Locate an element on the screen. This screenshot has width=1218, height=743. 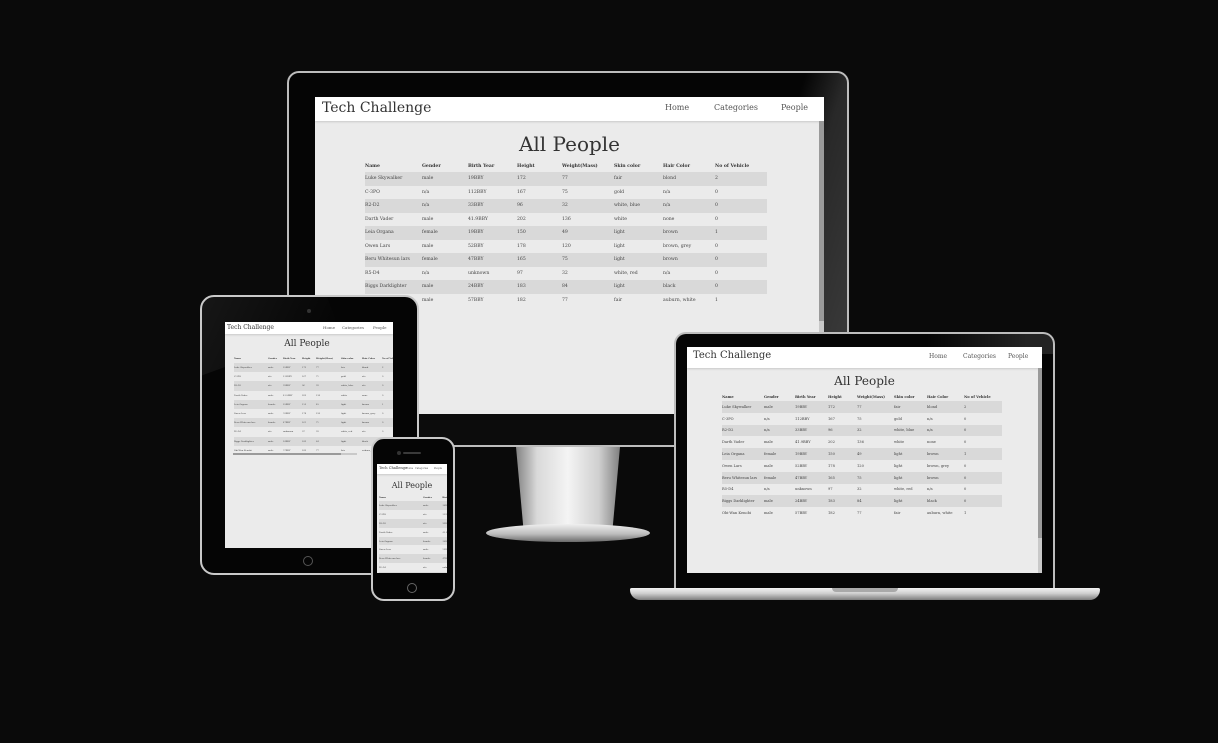
table-cell: brown, grey is located at coordinates (677, 246).